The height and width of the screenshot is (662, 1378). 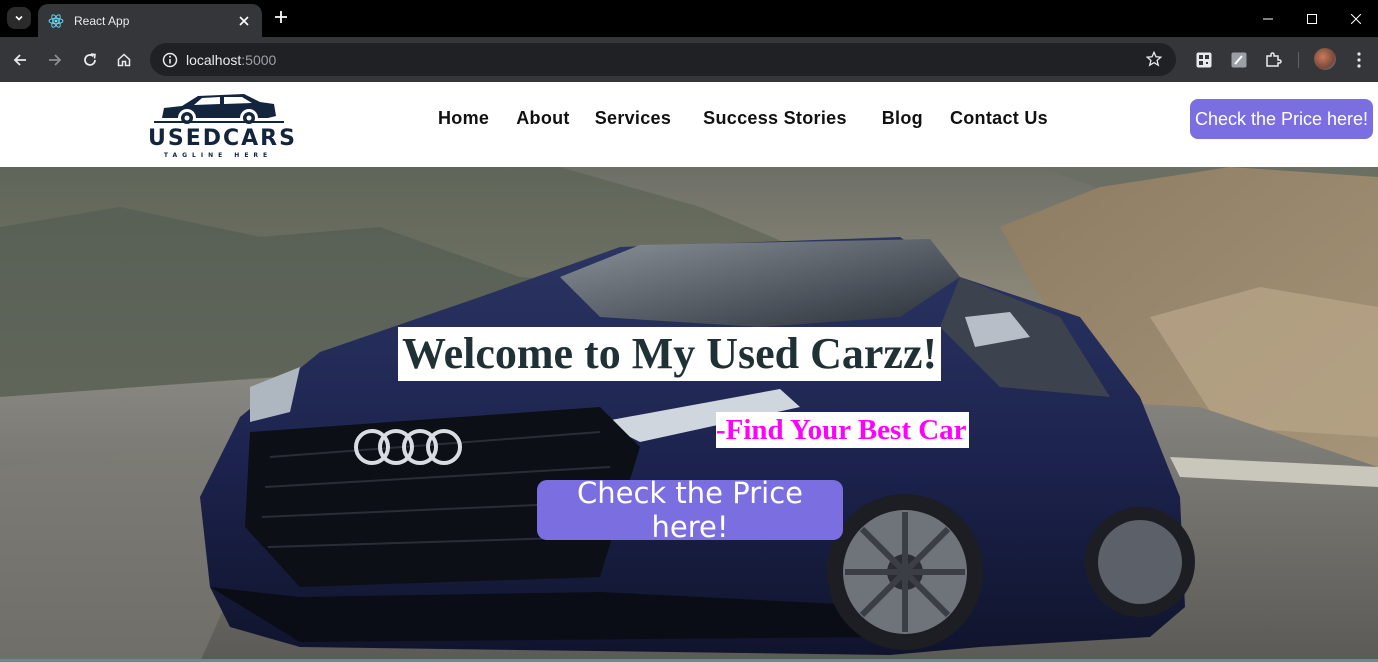 I want to click on react-icon, so click(x=56, y=21).